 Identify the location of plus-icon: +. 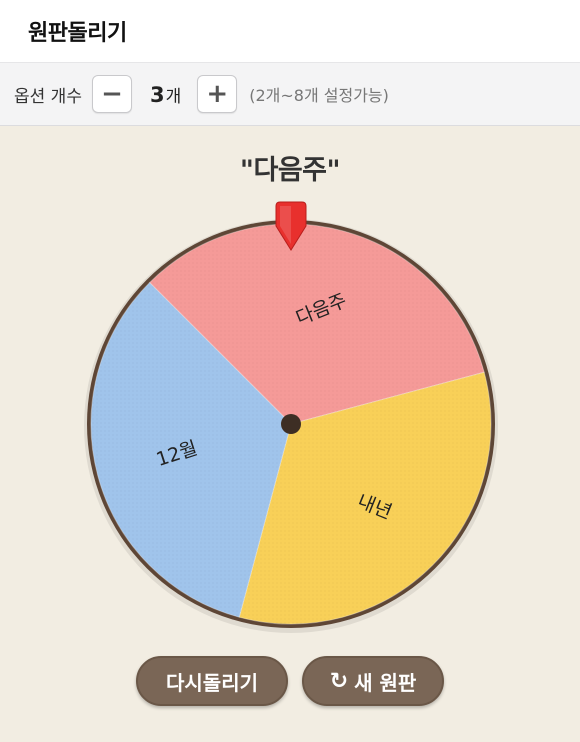
(217, 94).